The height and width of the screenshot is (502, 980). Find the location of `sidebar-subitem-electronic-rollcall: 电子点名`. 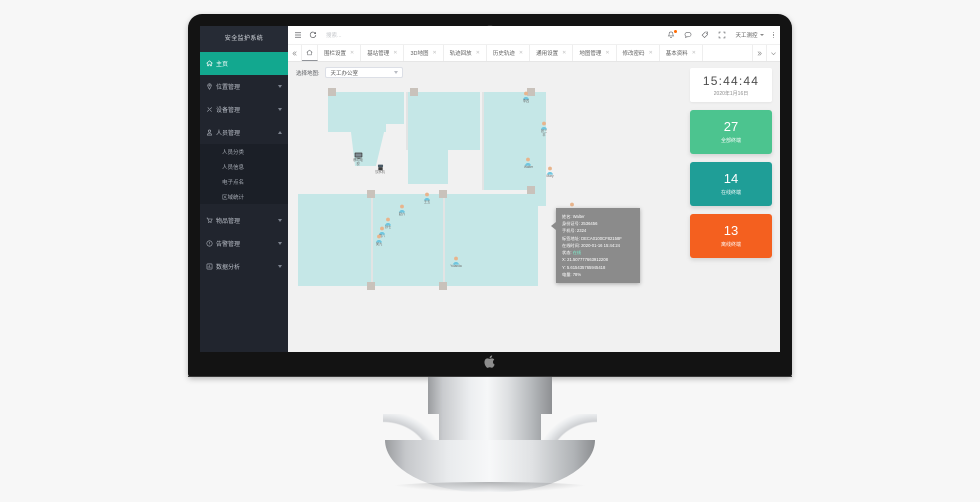

sidebar-subitem-electronic-rollcall: 电子点名 is located at coordinates (244, 181).